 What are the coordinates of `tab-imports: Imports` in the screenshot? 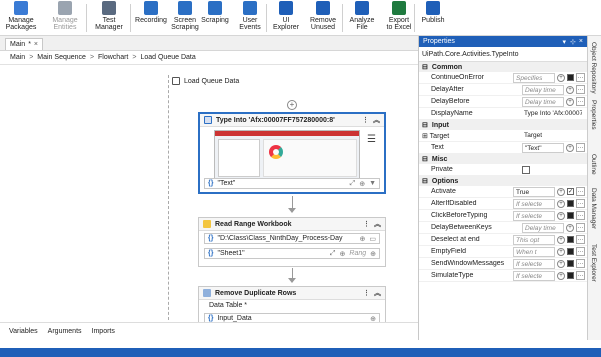 It's located at (103, 331).